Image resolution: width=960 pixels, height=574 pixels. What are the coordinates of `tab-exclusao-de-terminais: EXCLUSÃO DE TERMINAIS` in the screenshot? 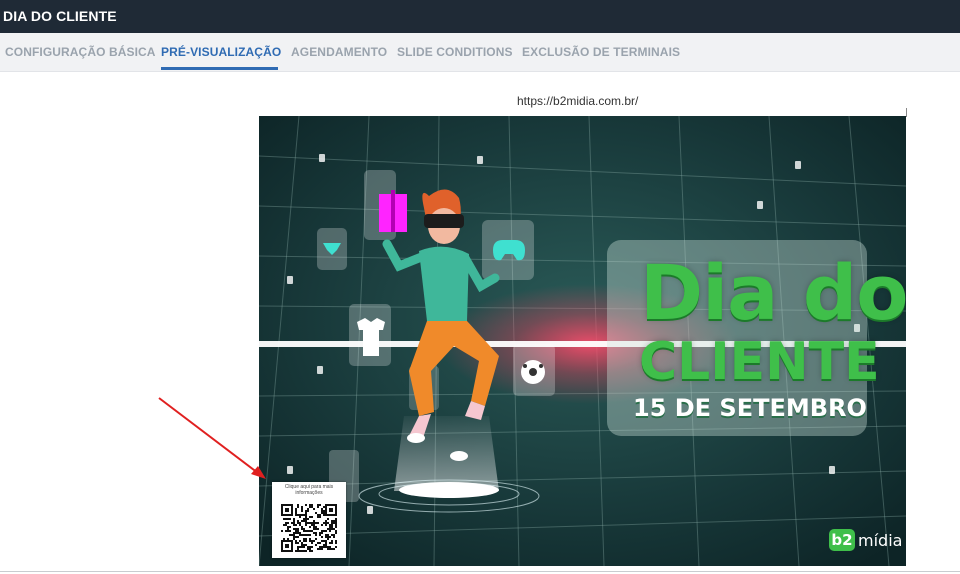 It's located at (601, 52).